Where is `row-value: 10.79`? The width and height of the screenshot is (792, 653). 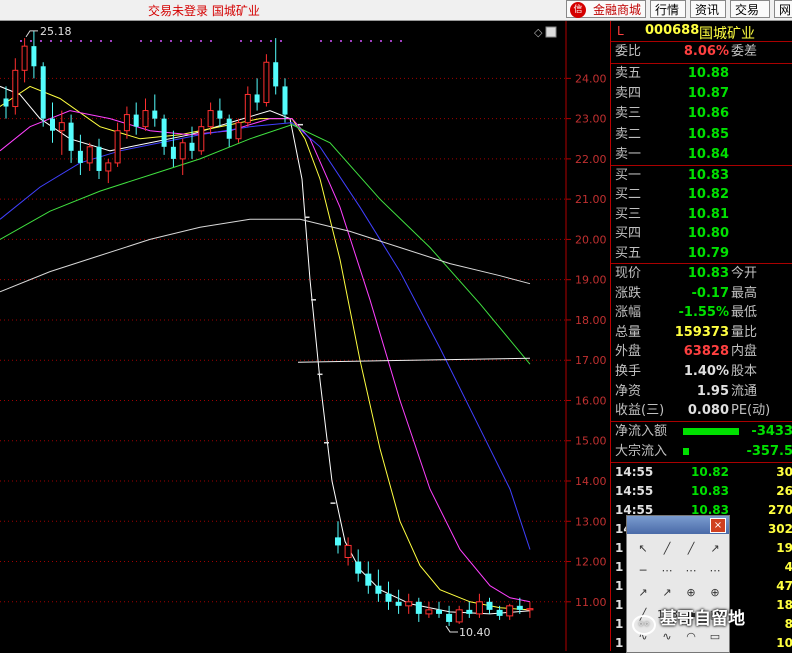
row-value: 10.79 is located at coordinates (708, 253).